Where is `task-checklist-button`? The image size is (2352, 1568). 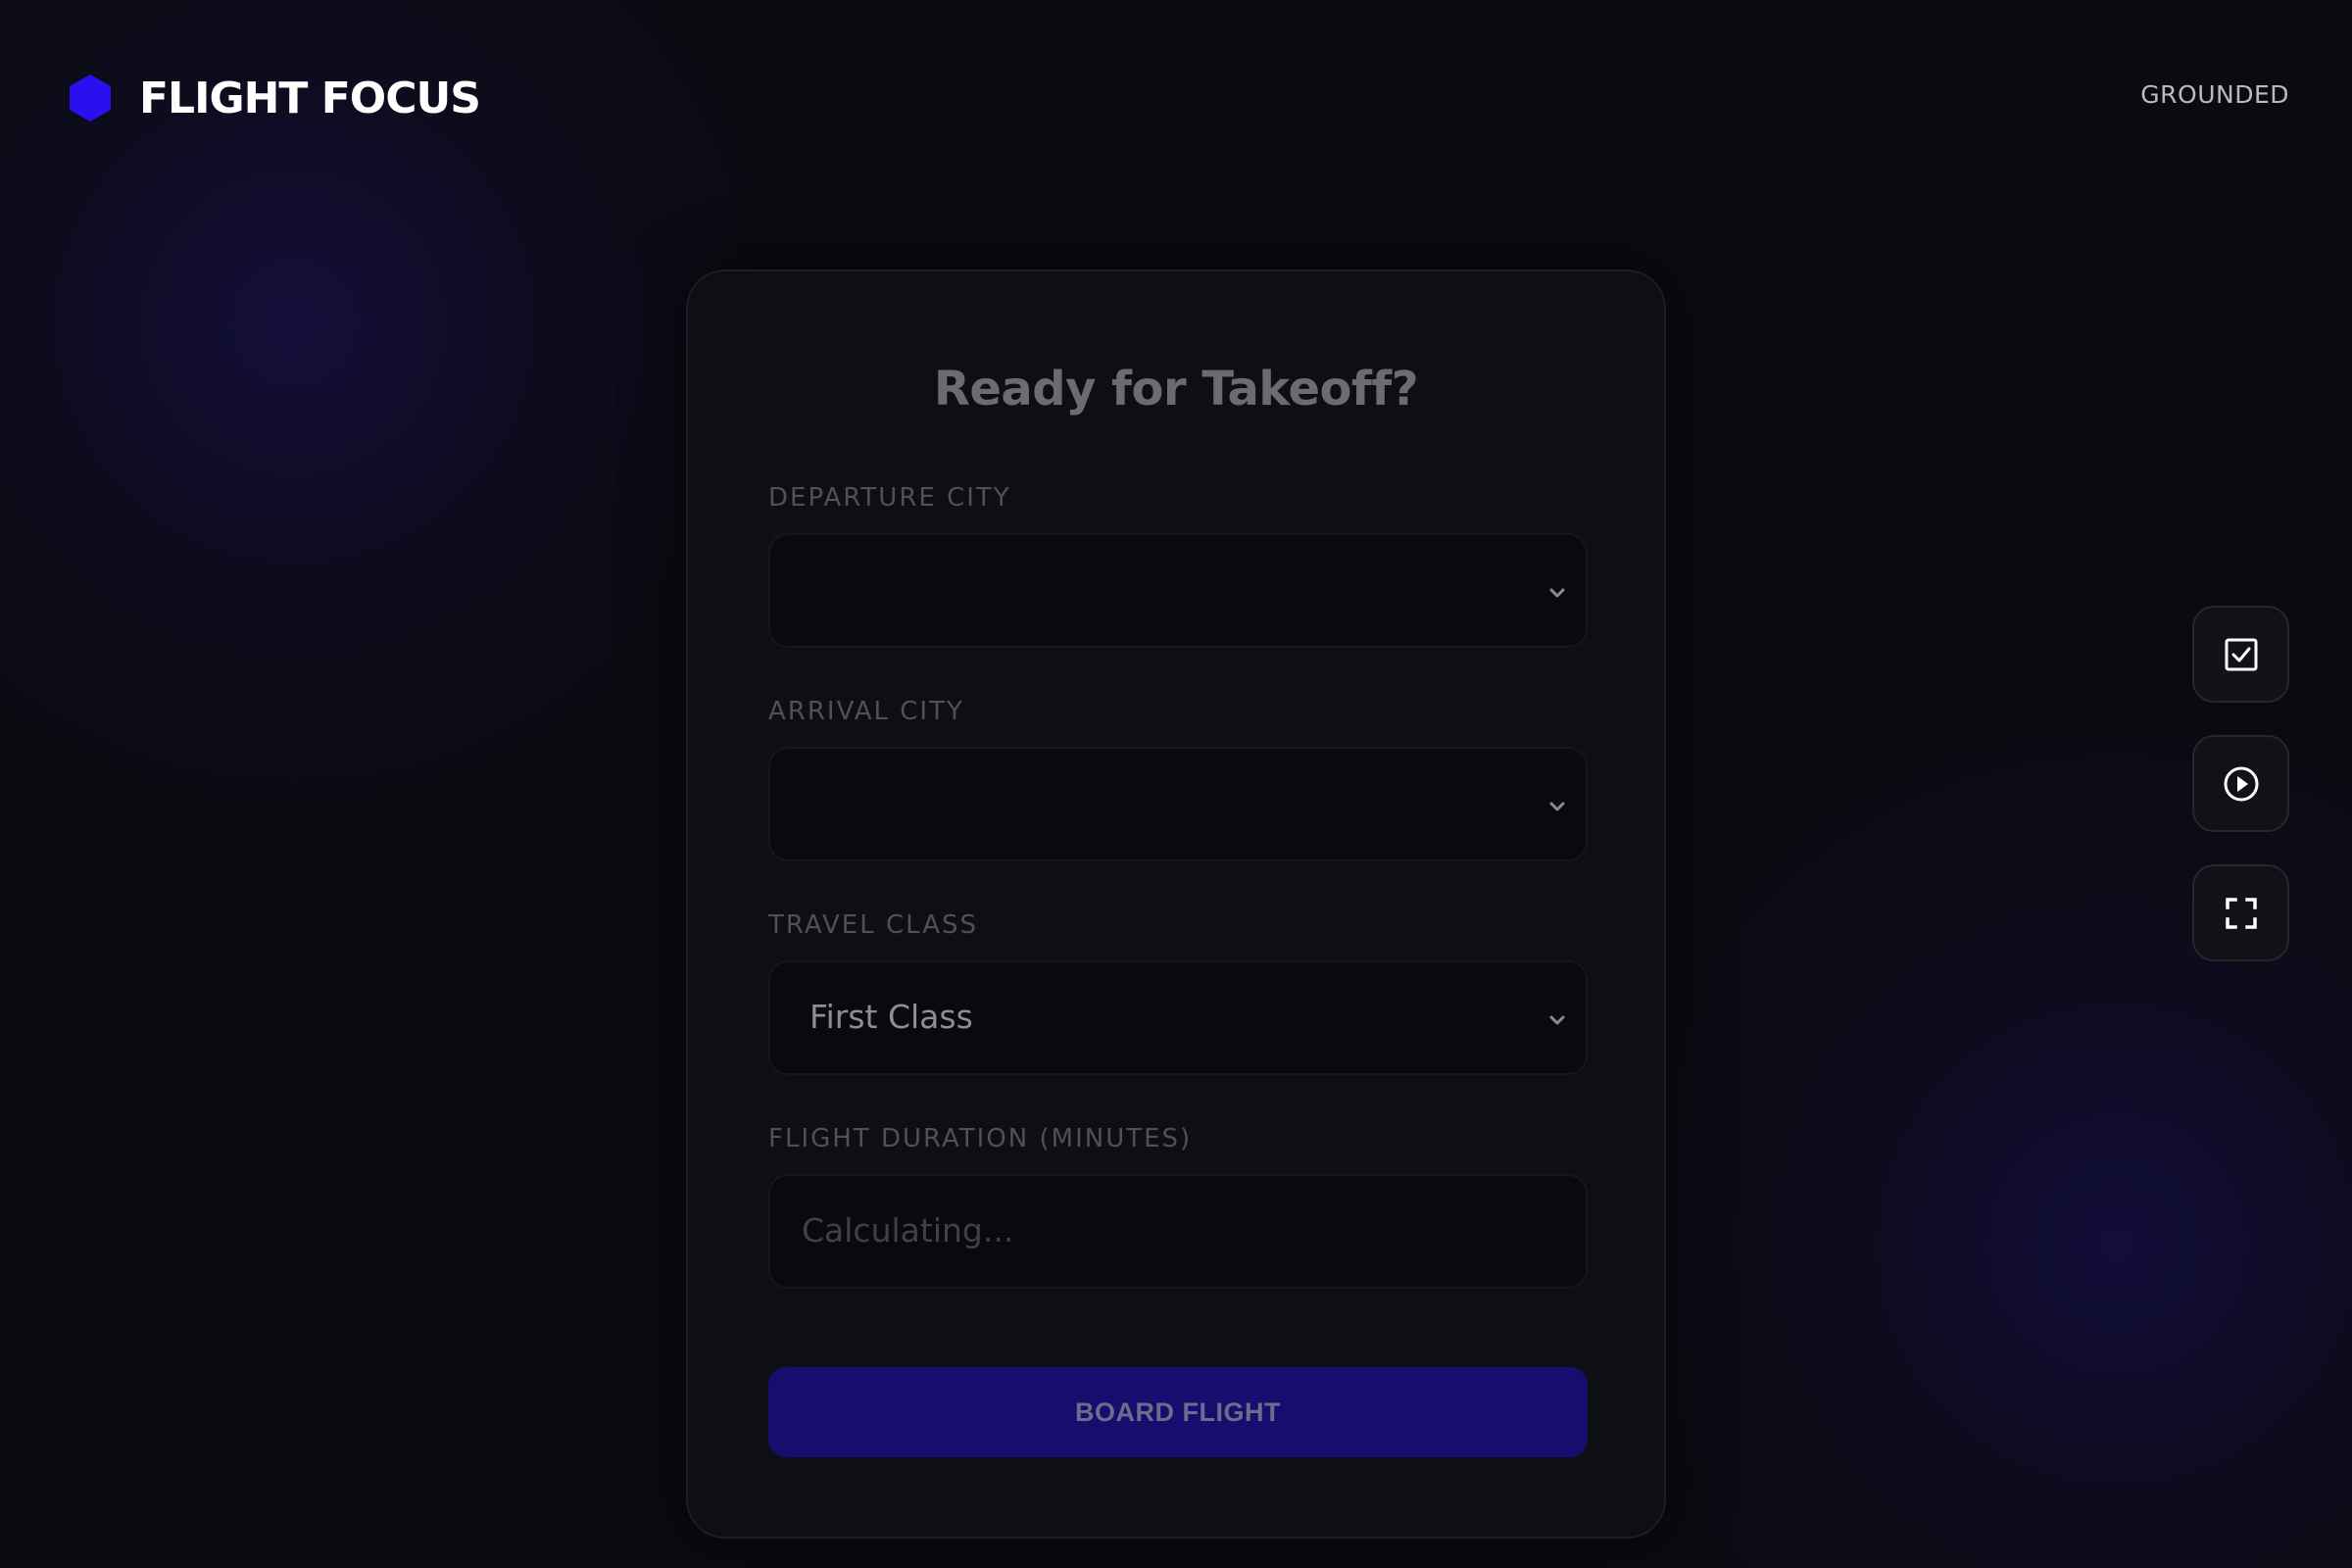 task-checklist-button is located at coordinates (2240, 654).